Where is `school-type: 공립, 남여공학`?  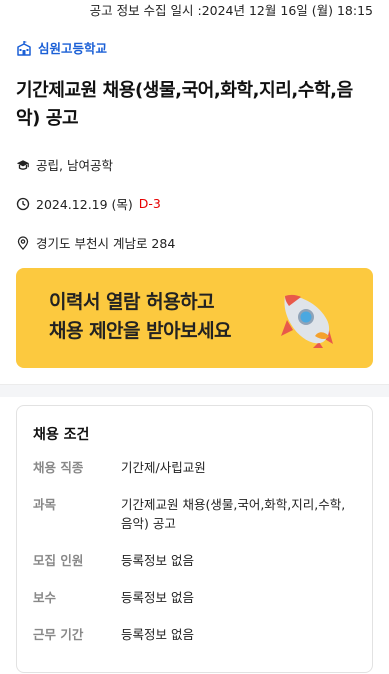
school-type: 공립, 남여공학 is located at coordinates (74, 165).